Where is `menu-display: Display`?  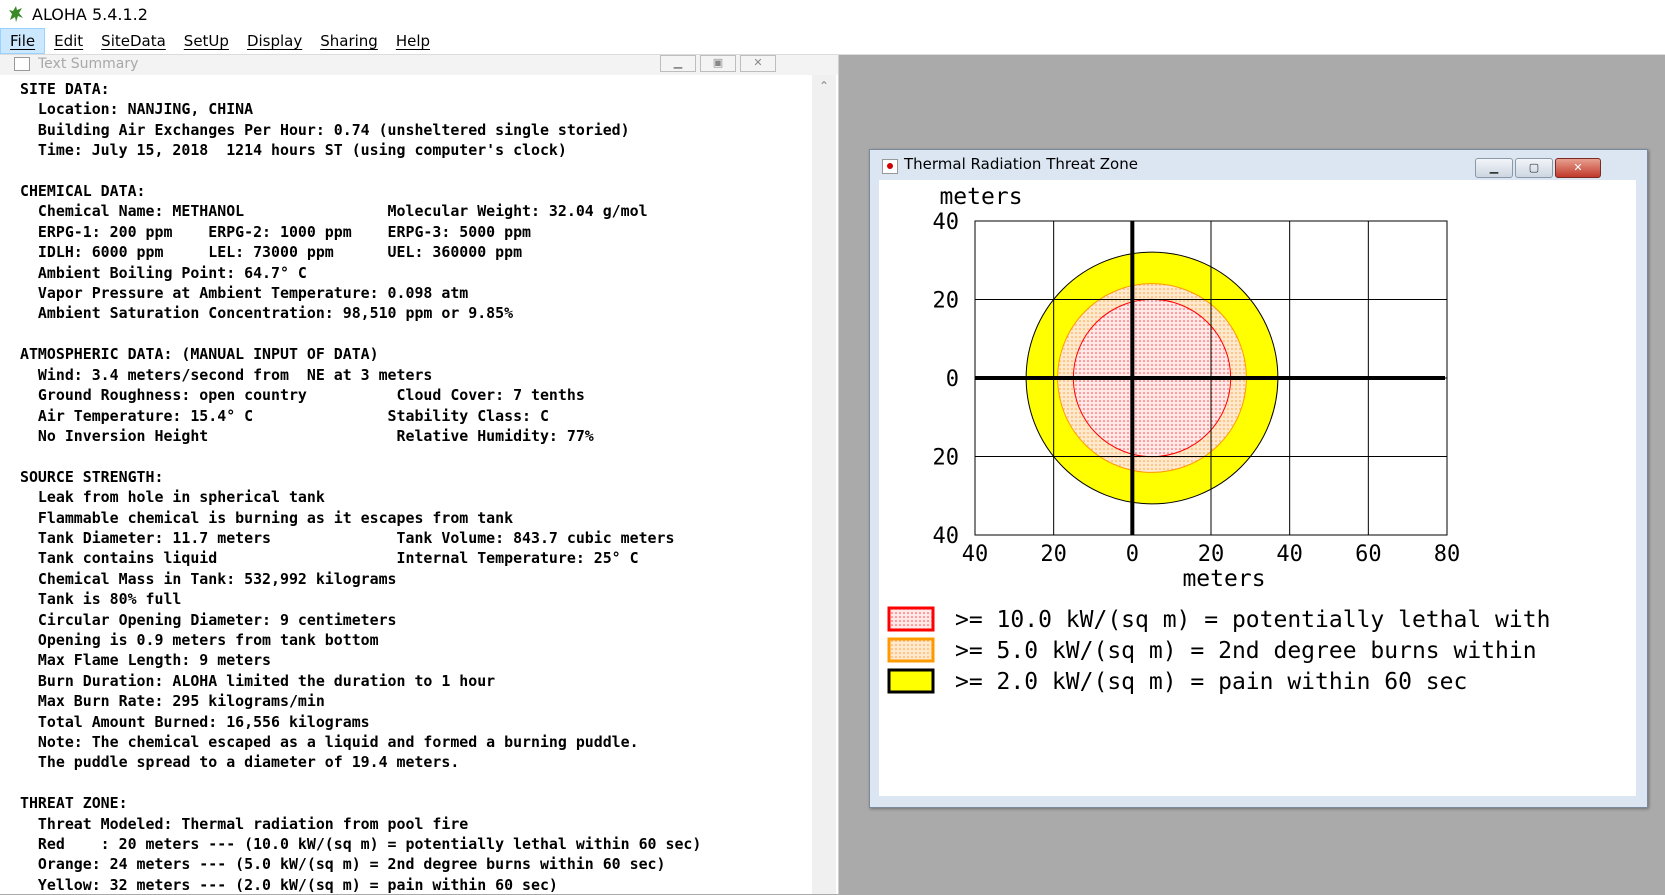 menu-display: Display is located at coordinates (274, 41).